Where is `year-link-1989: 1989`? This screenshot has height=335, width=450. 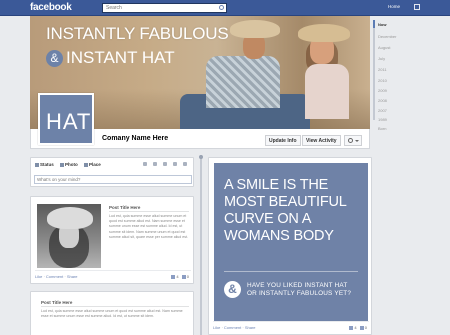 year-link-1989: 1989 is located at coordinates (382, 119).